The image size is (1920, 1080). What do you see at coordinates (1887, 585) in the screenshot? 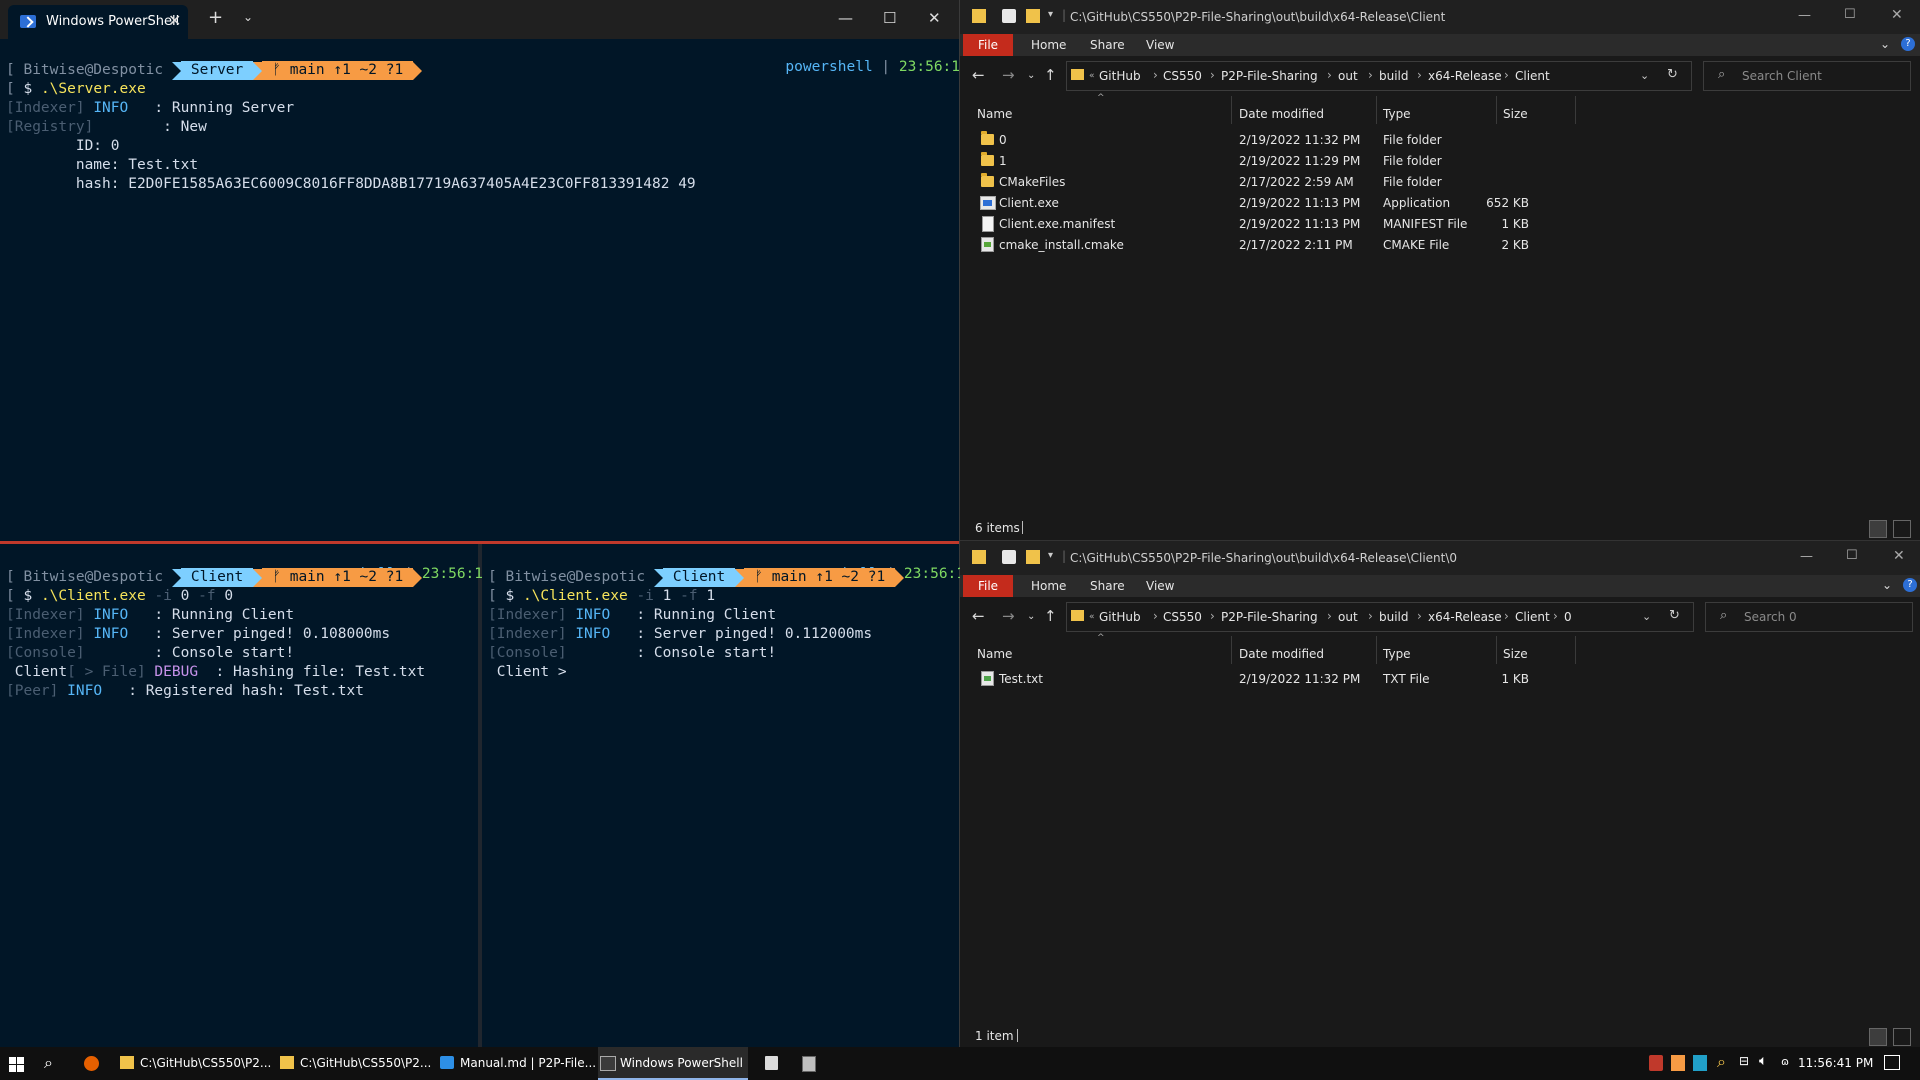
I see `ribbon-expand-icon: ⌄` at bounding box center [1887, 585].